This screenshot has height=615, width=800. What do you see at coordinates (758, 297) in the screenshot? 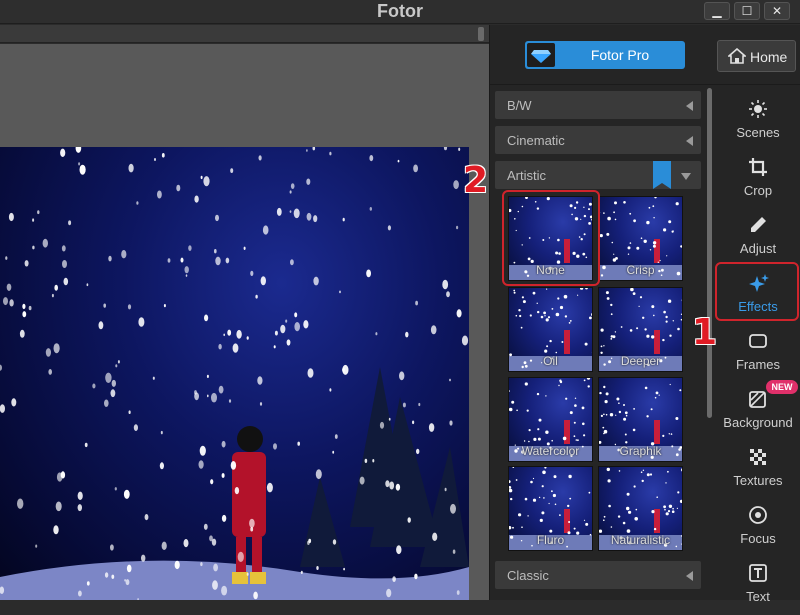
I see `tool-effects: Effects` at bounding box center [758, 297].